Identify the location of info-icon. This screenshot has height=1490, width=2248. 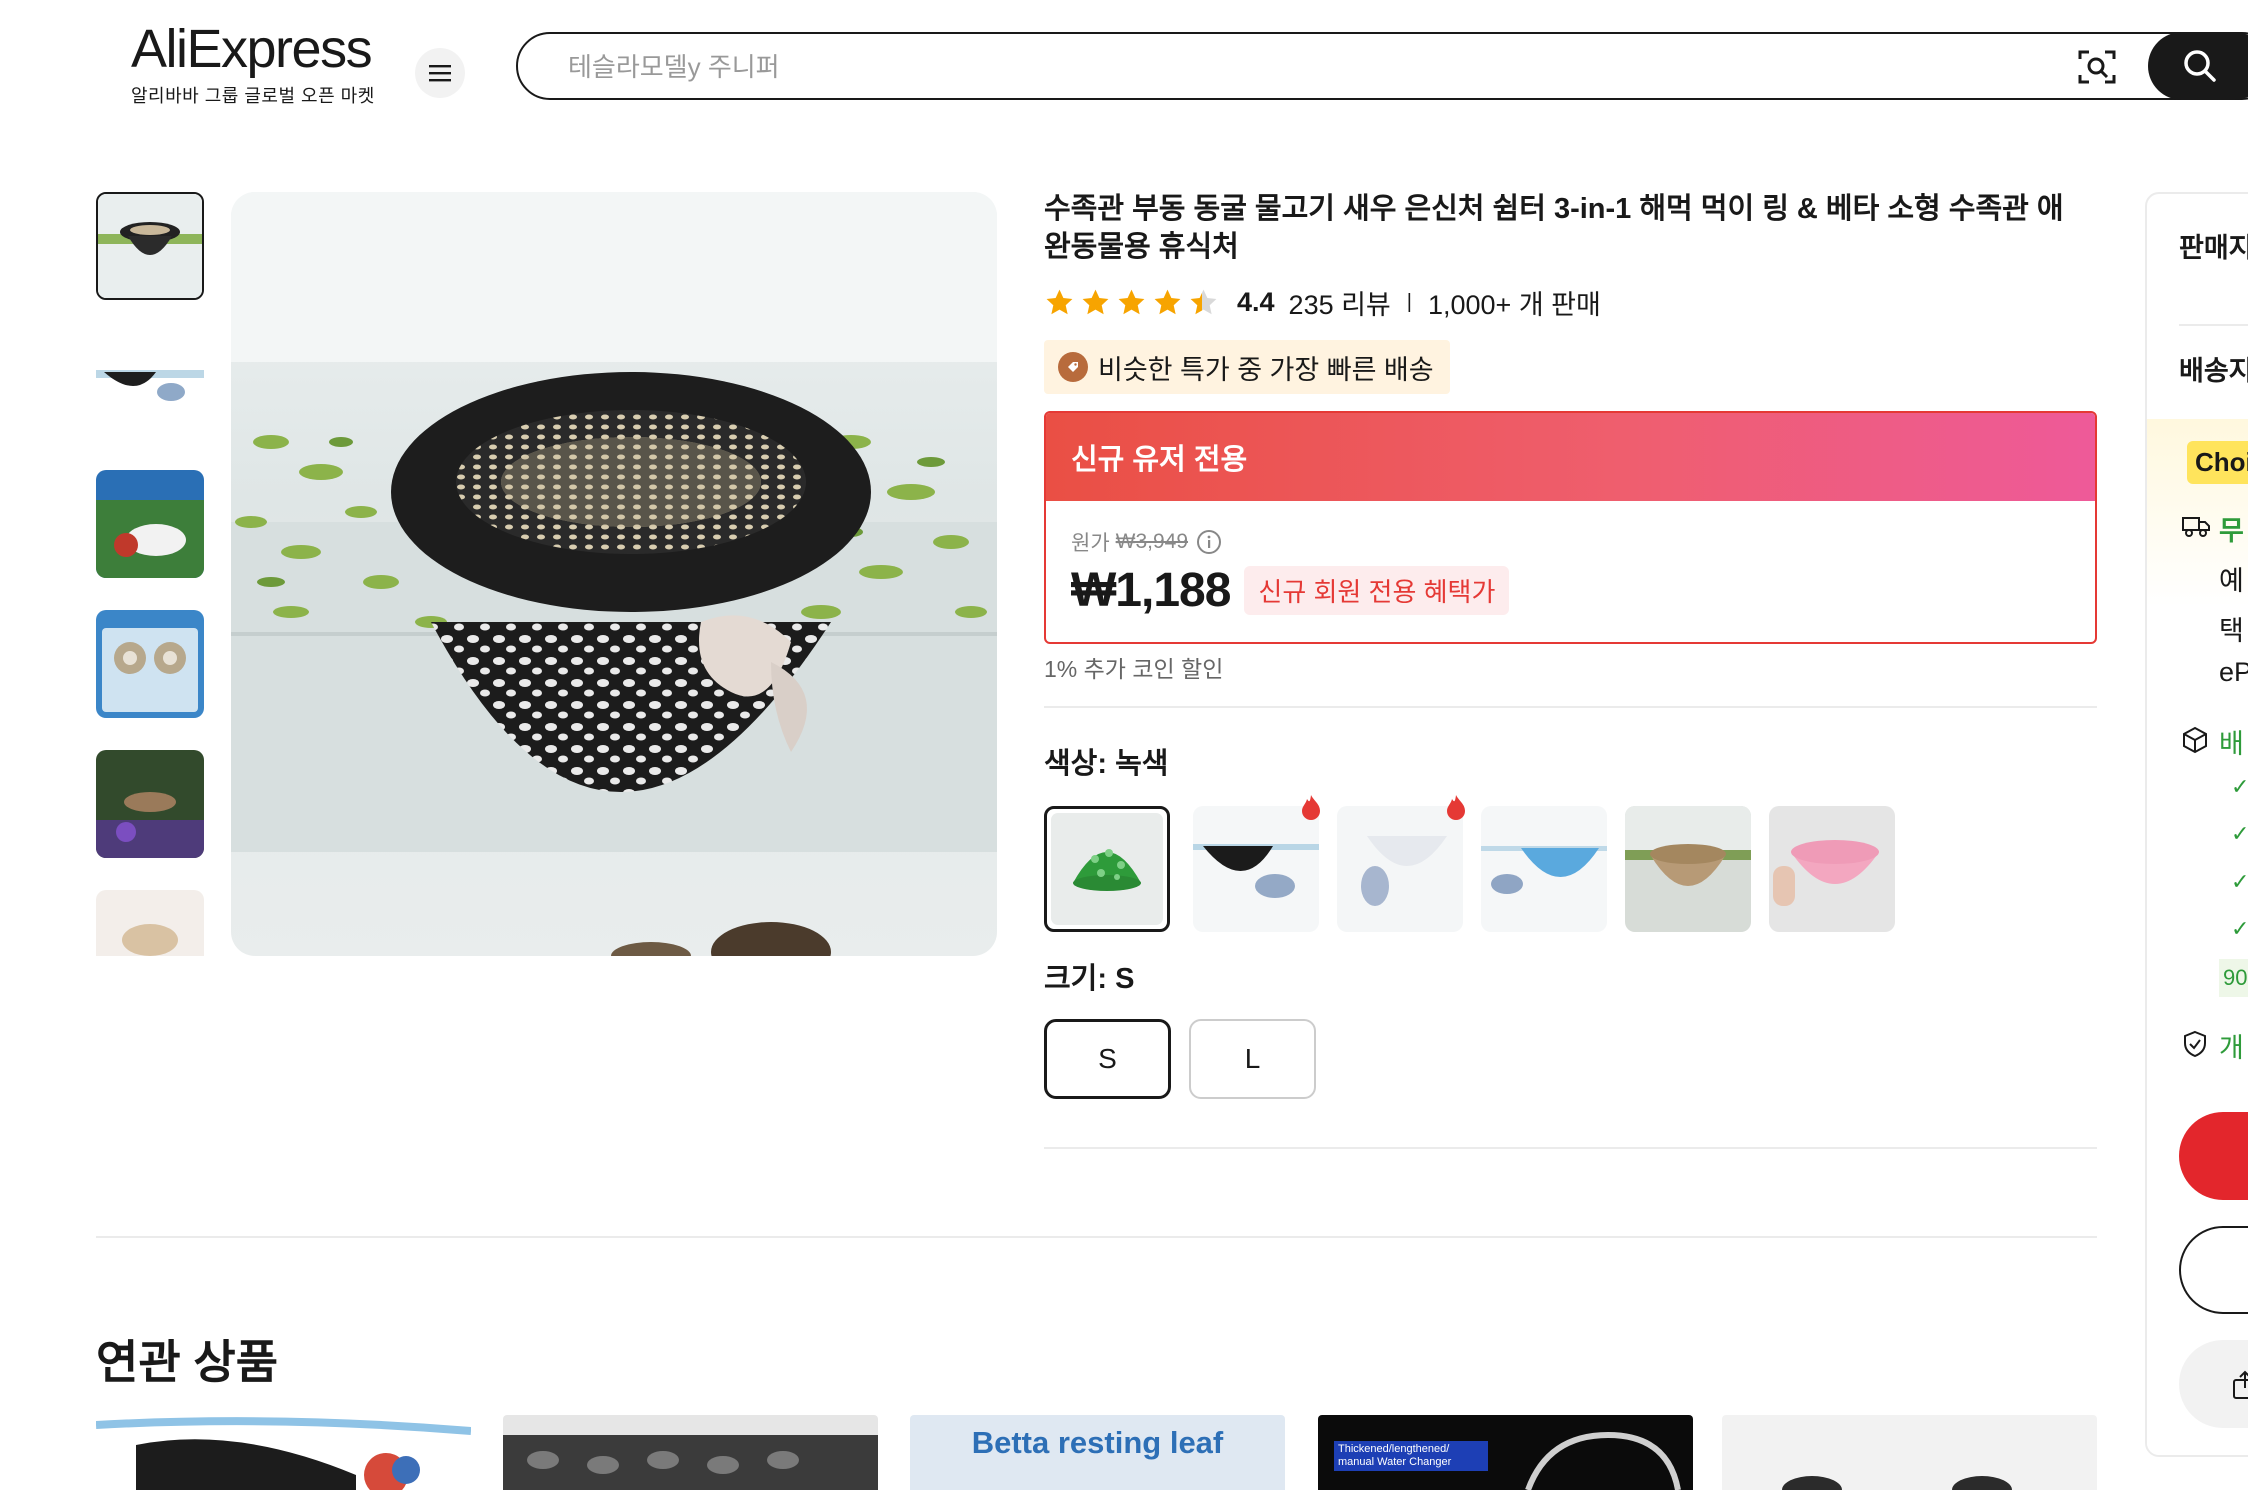
(1209, 542).